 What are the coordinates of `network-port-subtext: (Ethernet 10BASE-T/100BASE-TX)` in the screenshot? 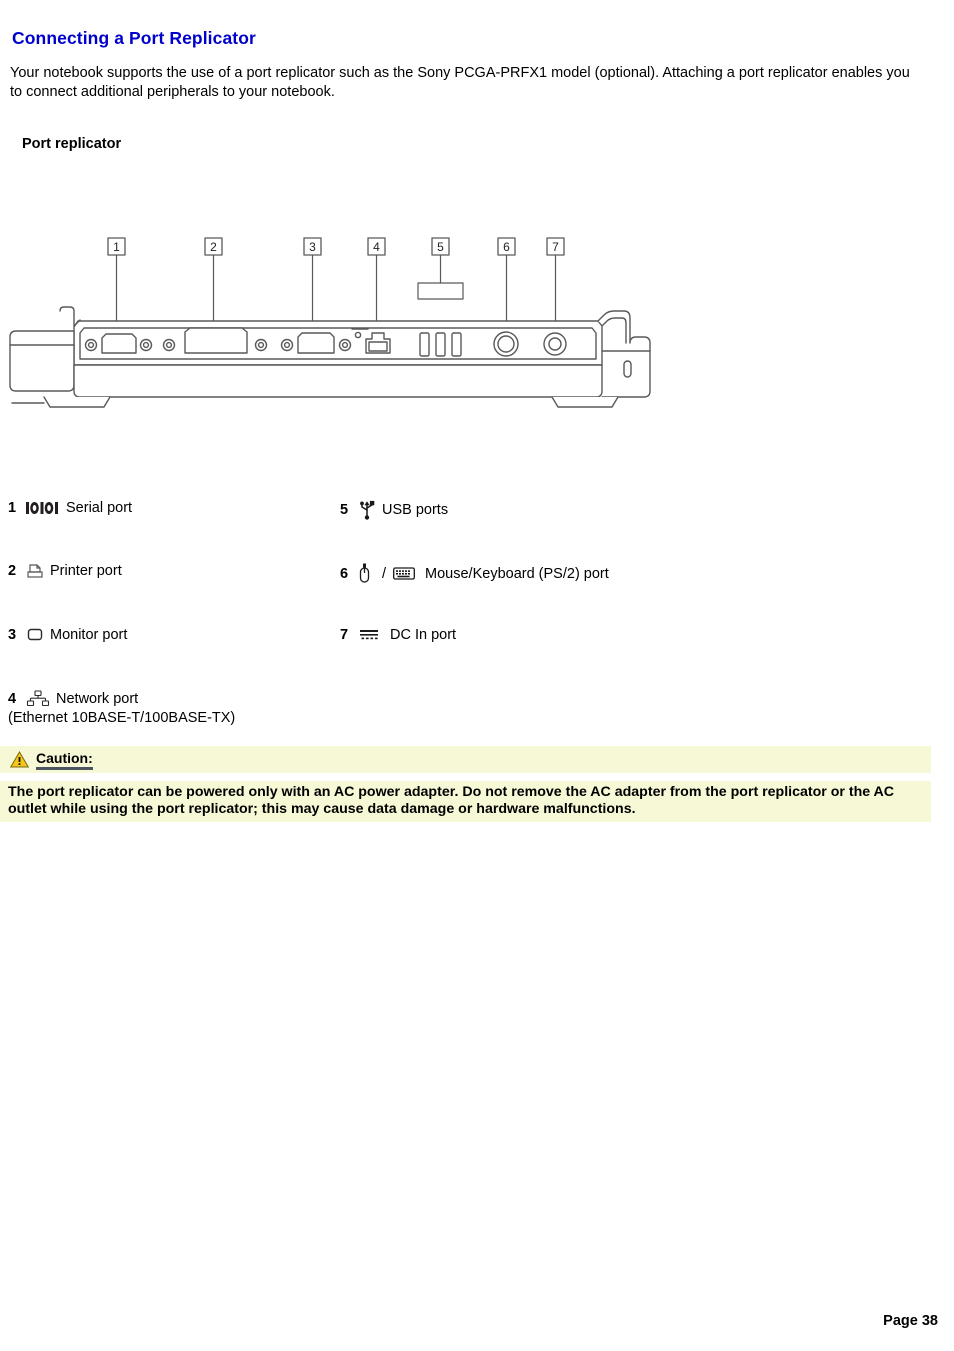 It's located at (122, 718).